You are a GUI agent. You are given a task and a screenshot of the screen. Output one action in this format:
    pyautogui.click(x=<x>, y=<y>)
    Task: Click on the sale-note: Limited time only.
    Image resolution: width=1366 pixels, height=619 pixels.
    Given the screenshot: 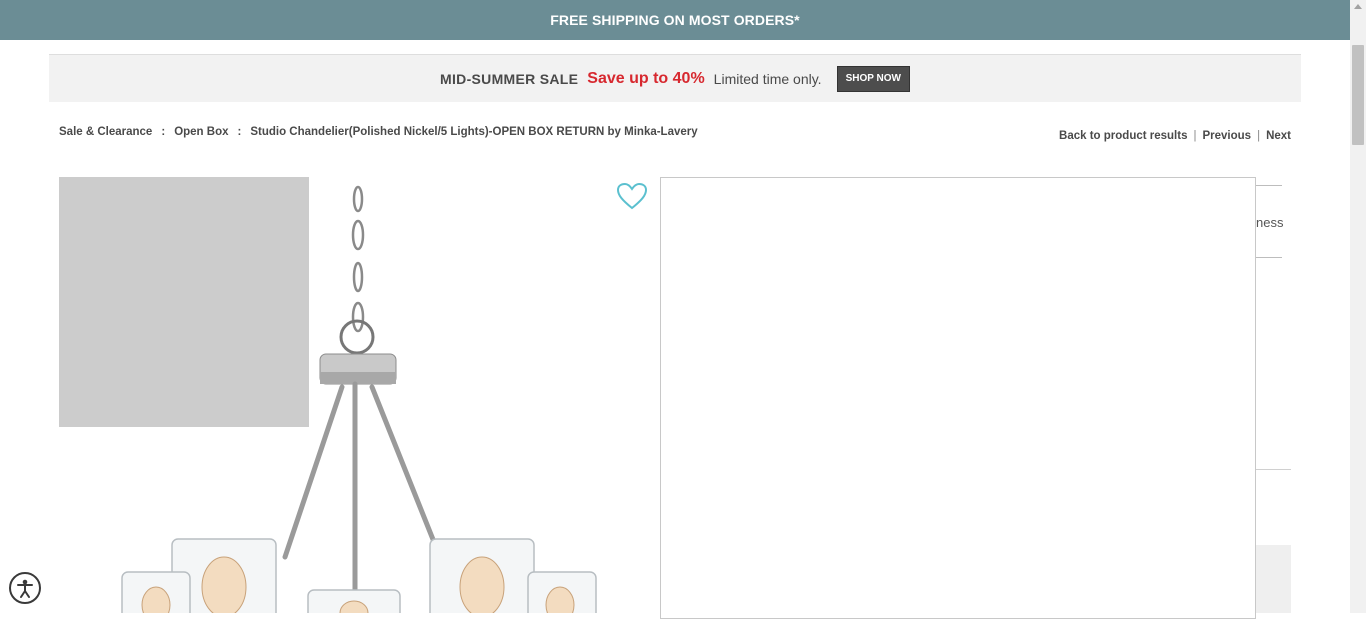 What is the action you would take?
    pyautogui.click(x=767, y=78)
    